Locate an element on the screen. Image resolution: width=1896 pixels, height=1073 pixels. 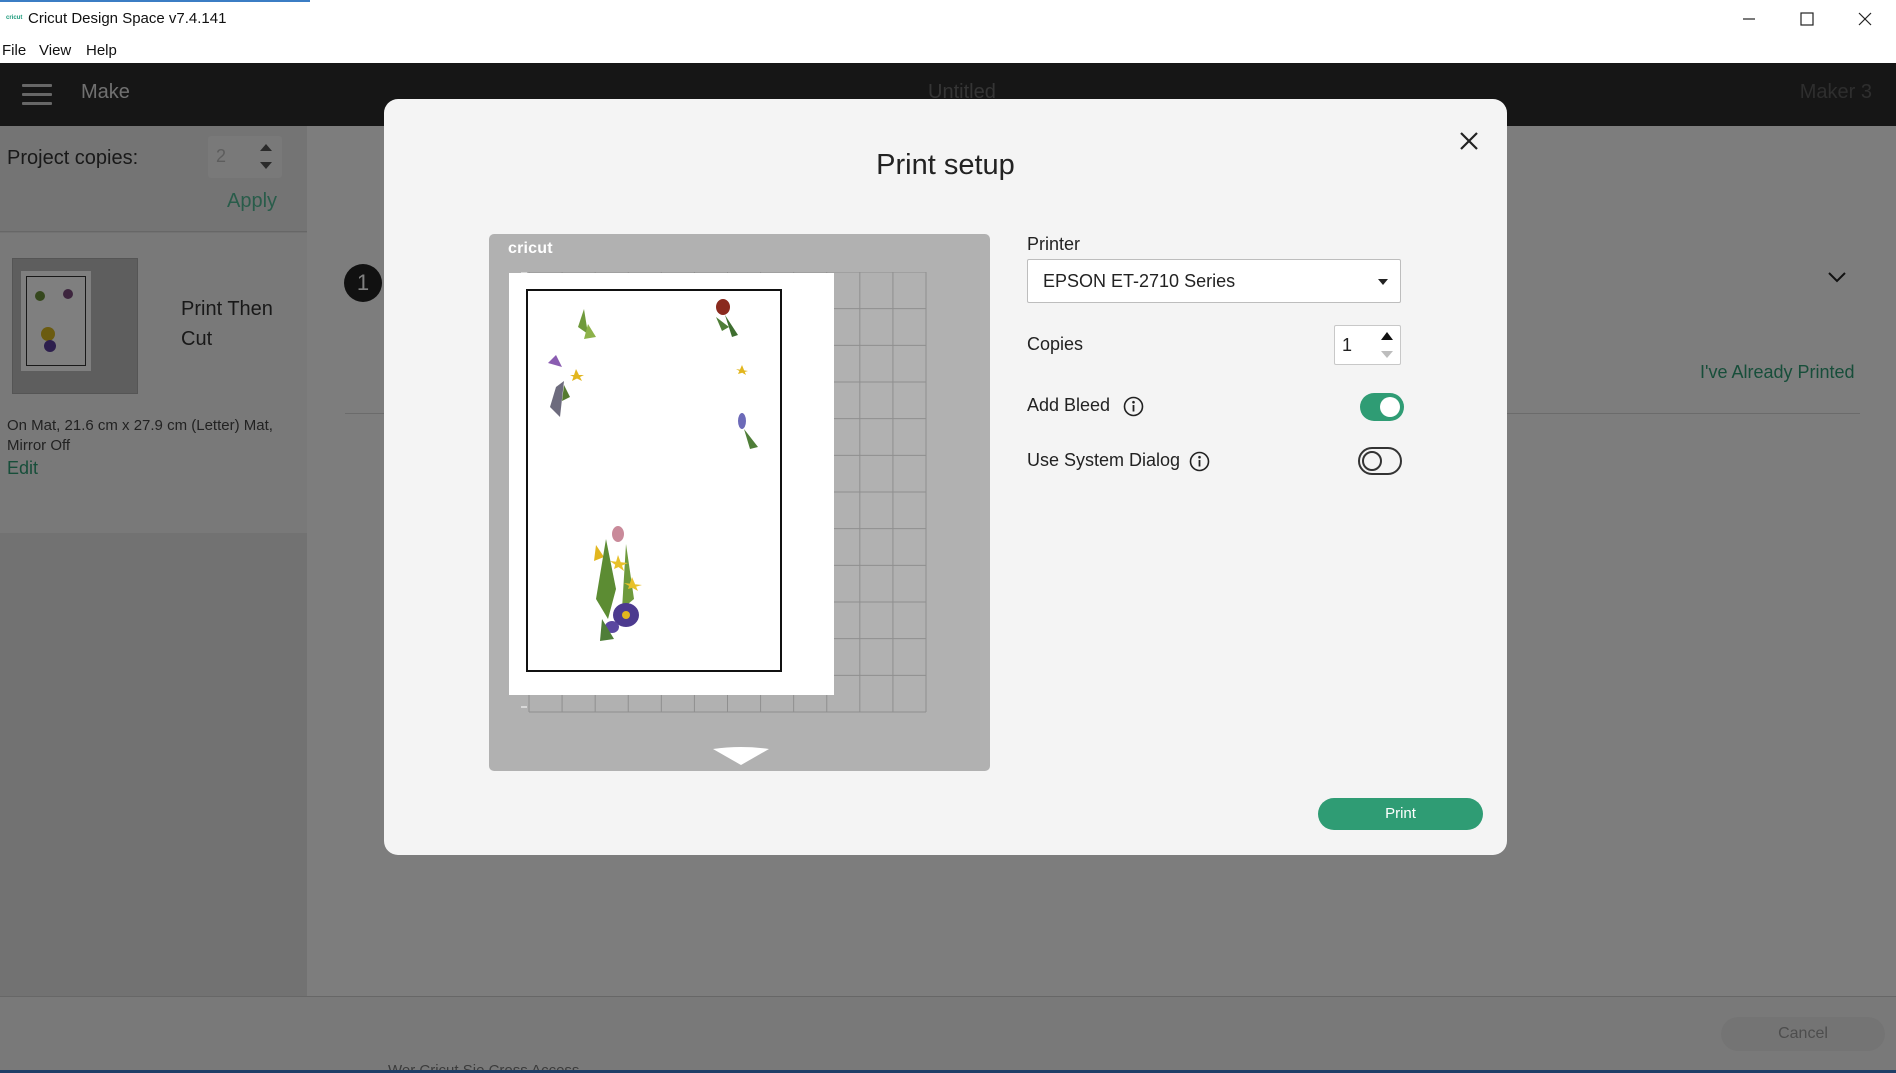
close-window-button is located at coordinates (1865, 19).